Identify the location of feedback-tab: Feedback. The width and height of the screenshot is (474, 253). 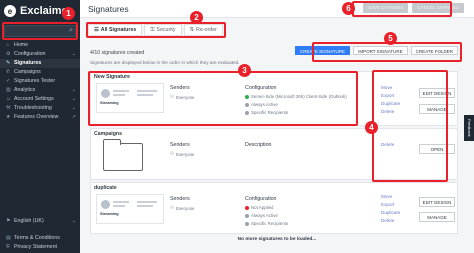
(469, 128).